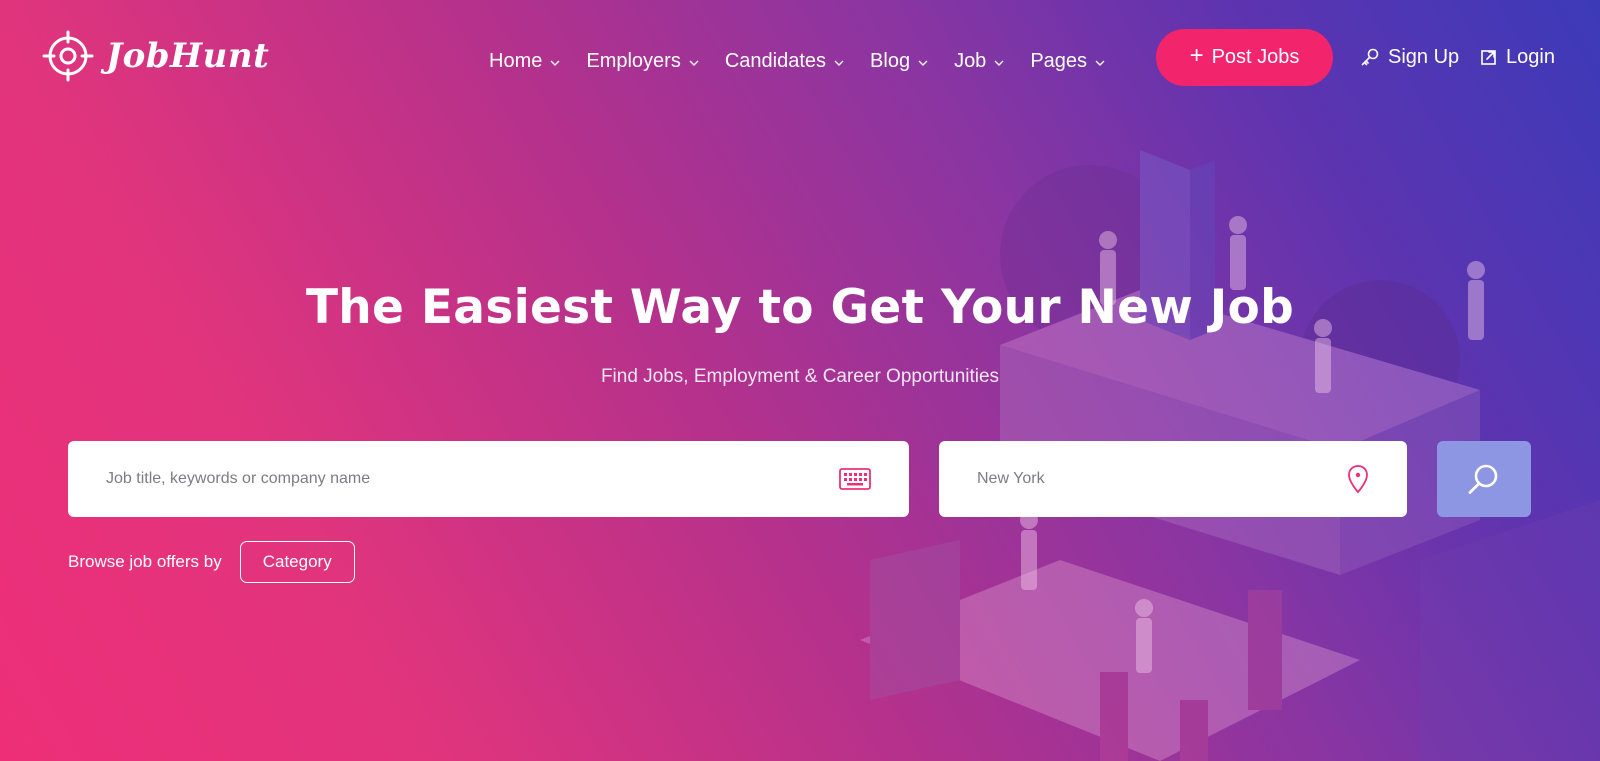 The height and width of the screenshot is (761, 1600). I want to click on plus-icon: +, so click(1196, 55).